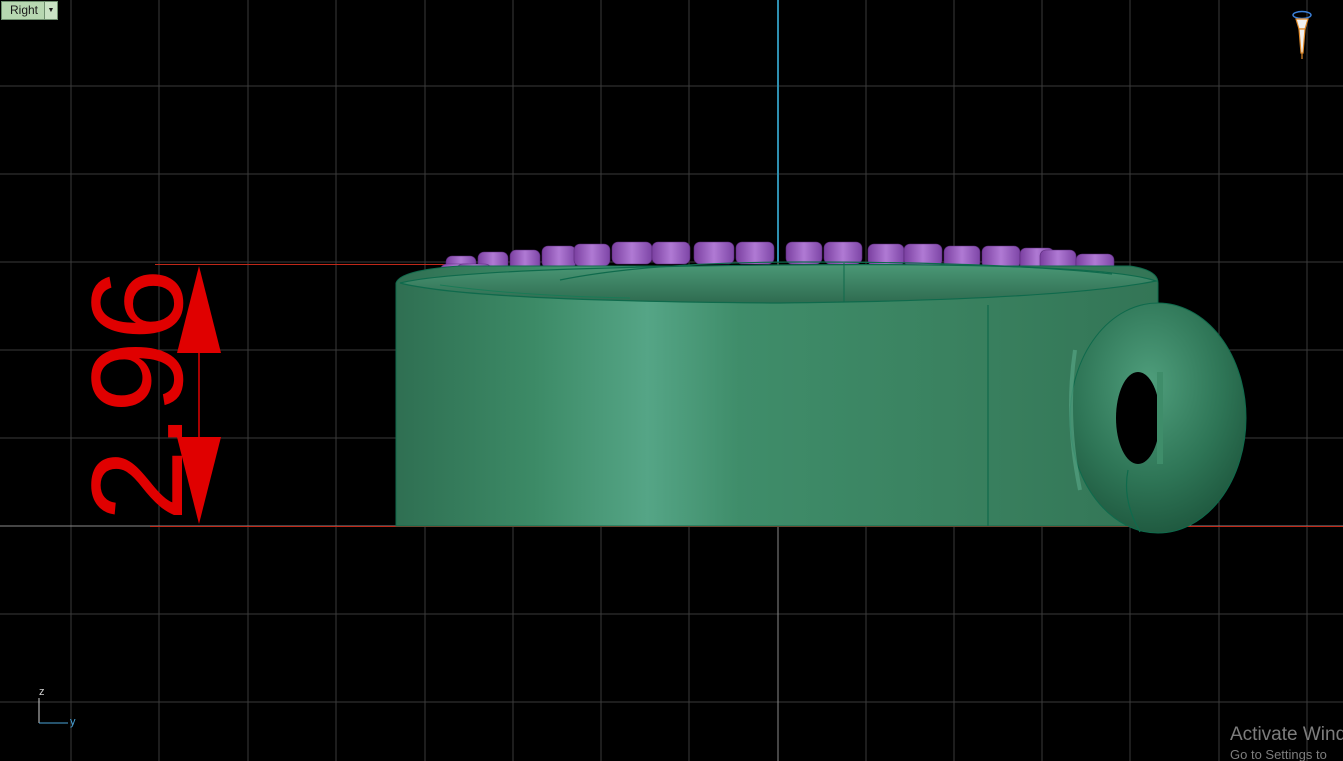 The height and width of the screenshot is (761, 1343). I want to click on chevron-down-icon: ▼, so click(51, 10).